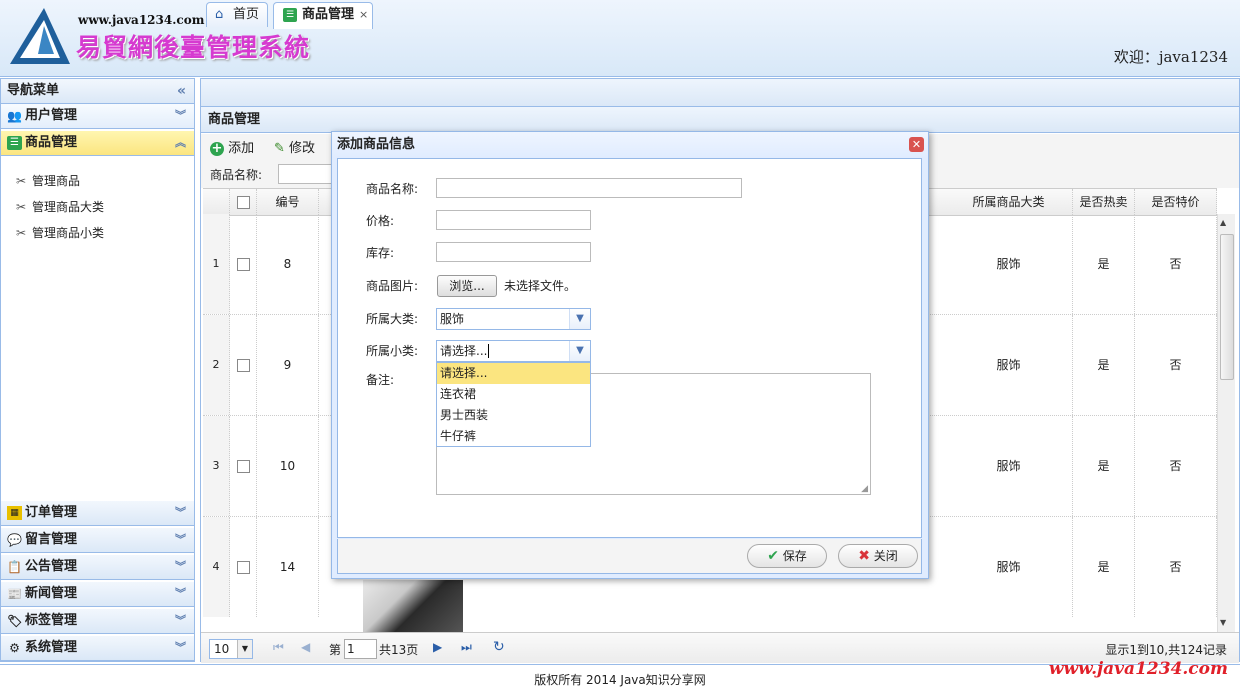 The image size is (1240, 693). What do you see at coordinates (513, 319) in the screenshot?
I see `bigtype-select: 服饰 ▼` at bounding box center [513, 319].